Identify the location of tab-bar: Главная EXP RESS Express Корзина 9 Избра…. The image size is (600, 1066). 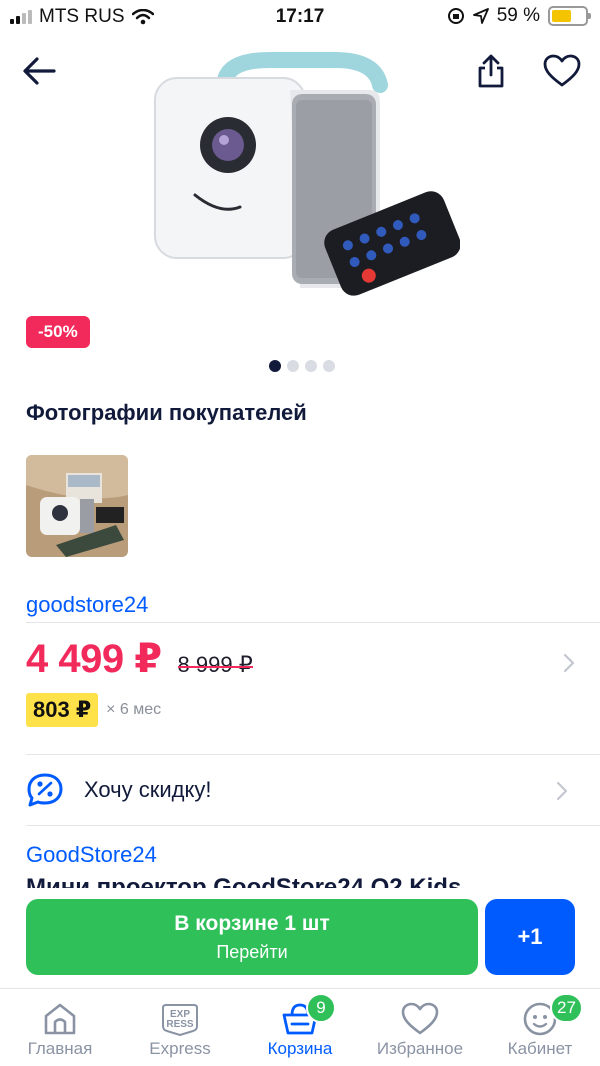
(300, 1027).